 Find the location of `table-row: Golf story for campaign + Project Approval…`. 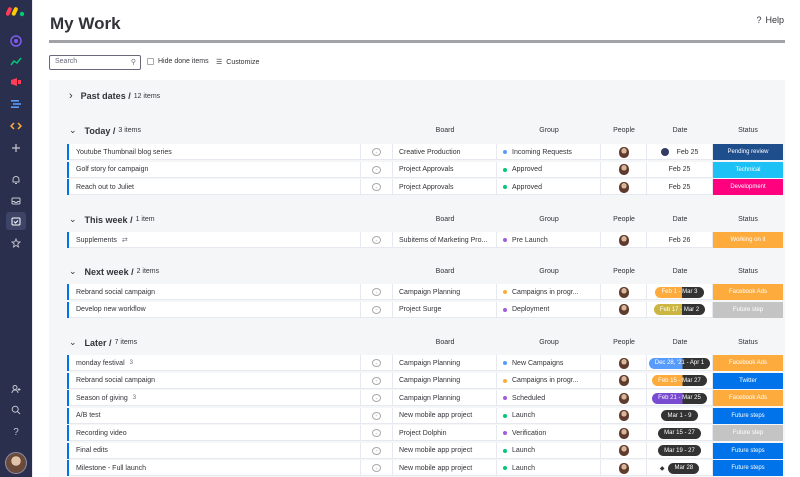

table-row: Golf story for campaign + Project Approval… is located at coordinates (425, 169).